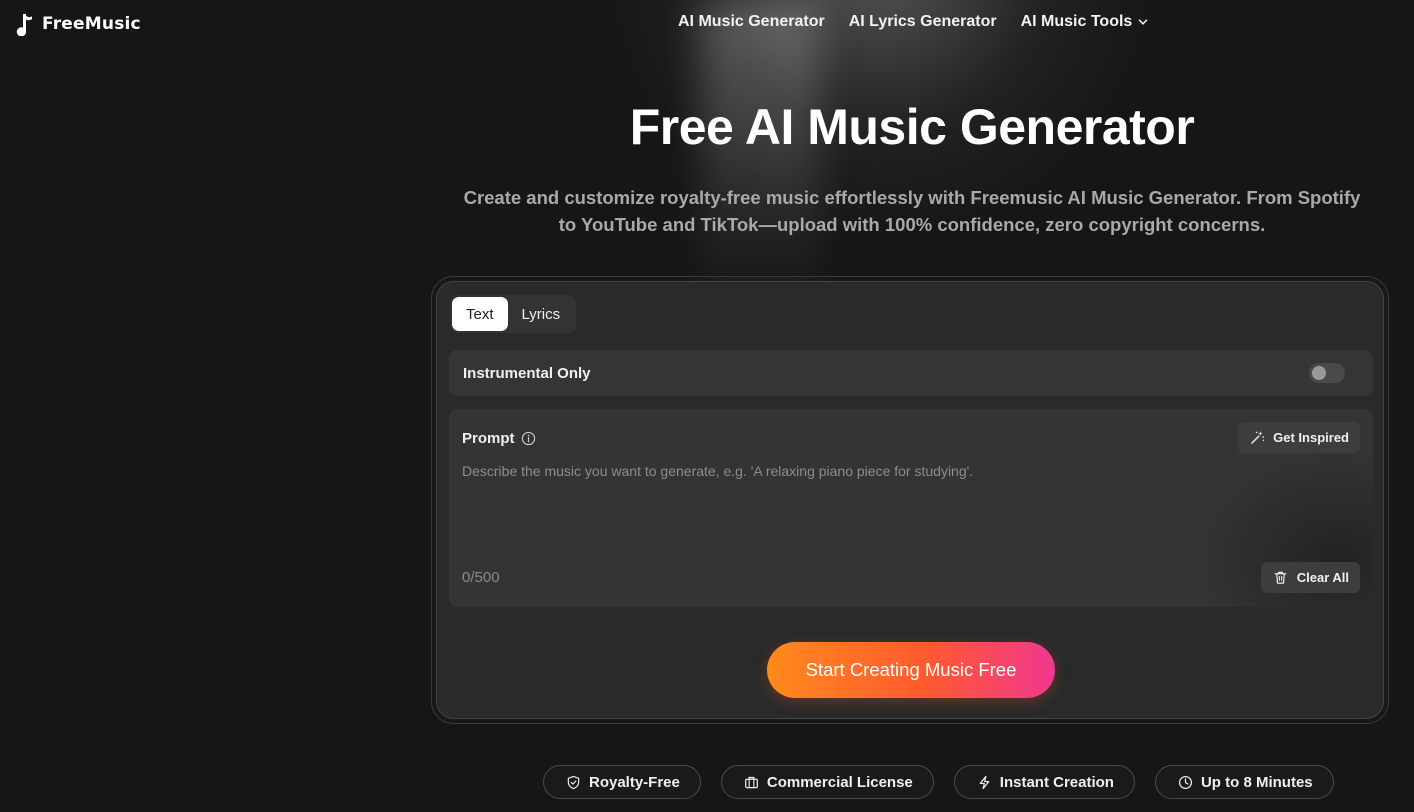 The image size is (1414, 812). What do you see at coordinates (1319, 373) in the screenshot?
I see `toggle-knob` at bounding box center [1319, 373].